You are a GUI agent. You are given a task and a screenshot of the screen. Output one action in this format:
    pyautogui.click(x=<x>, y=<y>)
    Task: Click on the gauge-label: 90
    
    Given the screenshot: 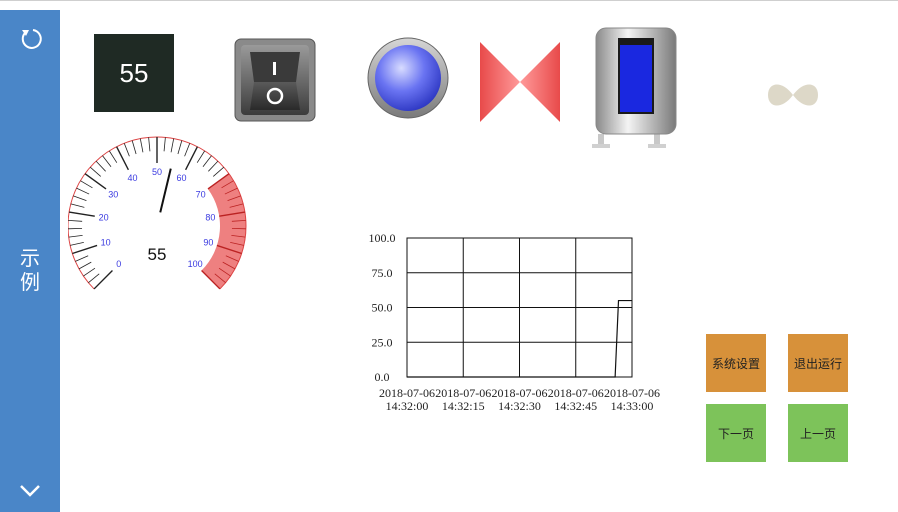 What is the action you would take?
    pyautogui.click(x=208, y=243)
    